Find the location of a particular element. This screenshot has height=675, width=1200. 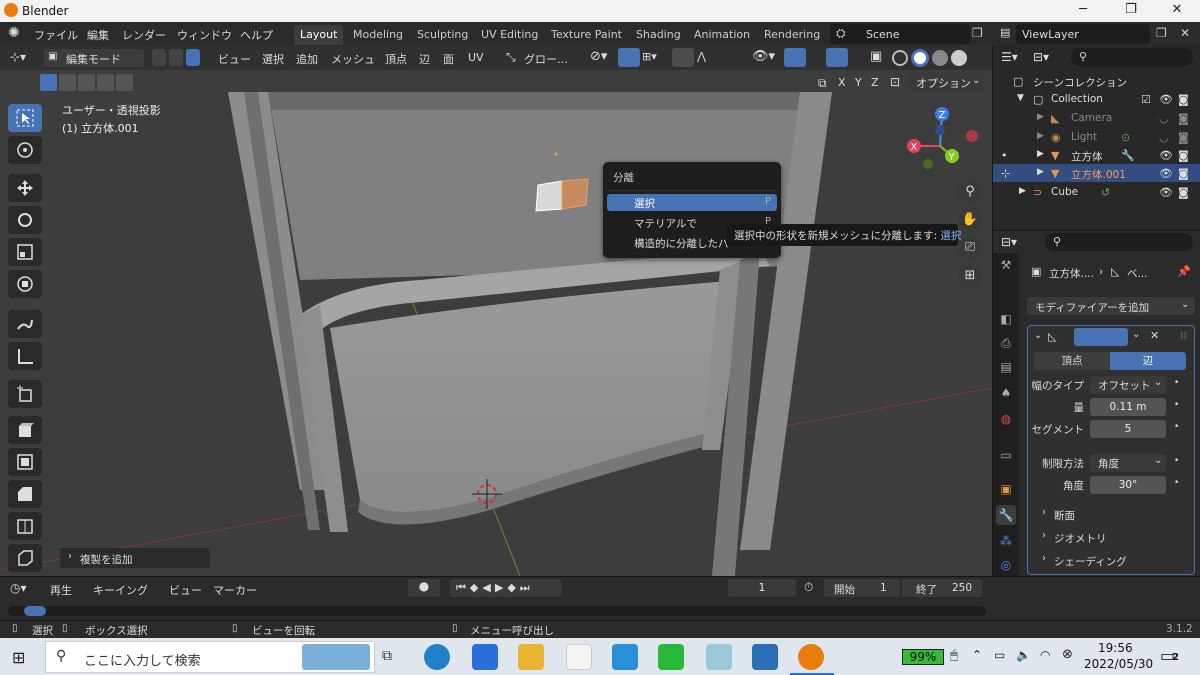

menu-keying: キーイング is located at coordinates (120, 590).